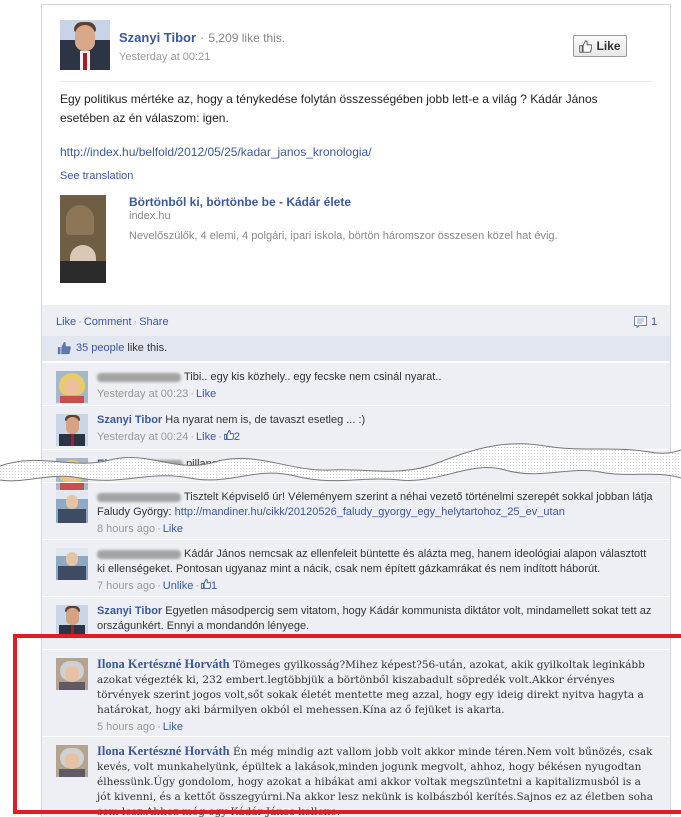 This screenshot has width=681, height=817. Describe the element at coordinates (126, 586) in the screenshot. I see `comment-time: 7 hours ago` at that location.